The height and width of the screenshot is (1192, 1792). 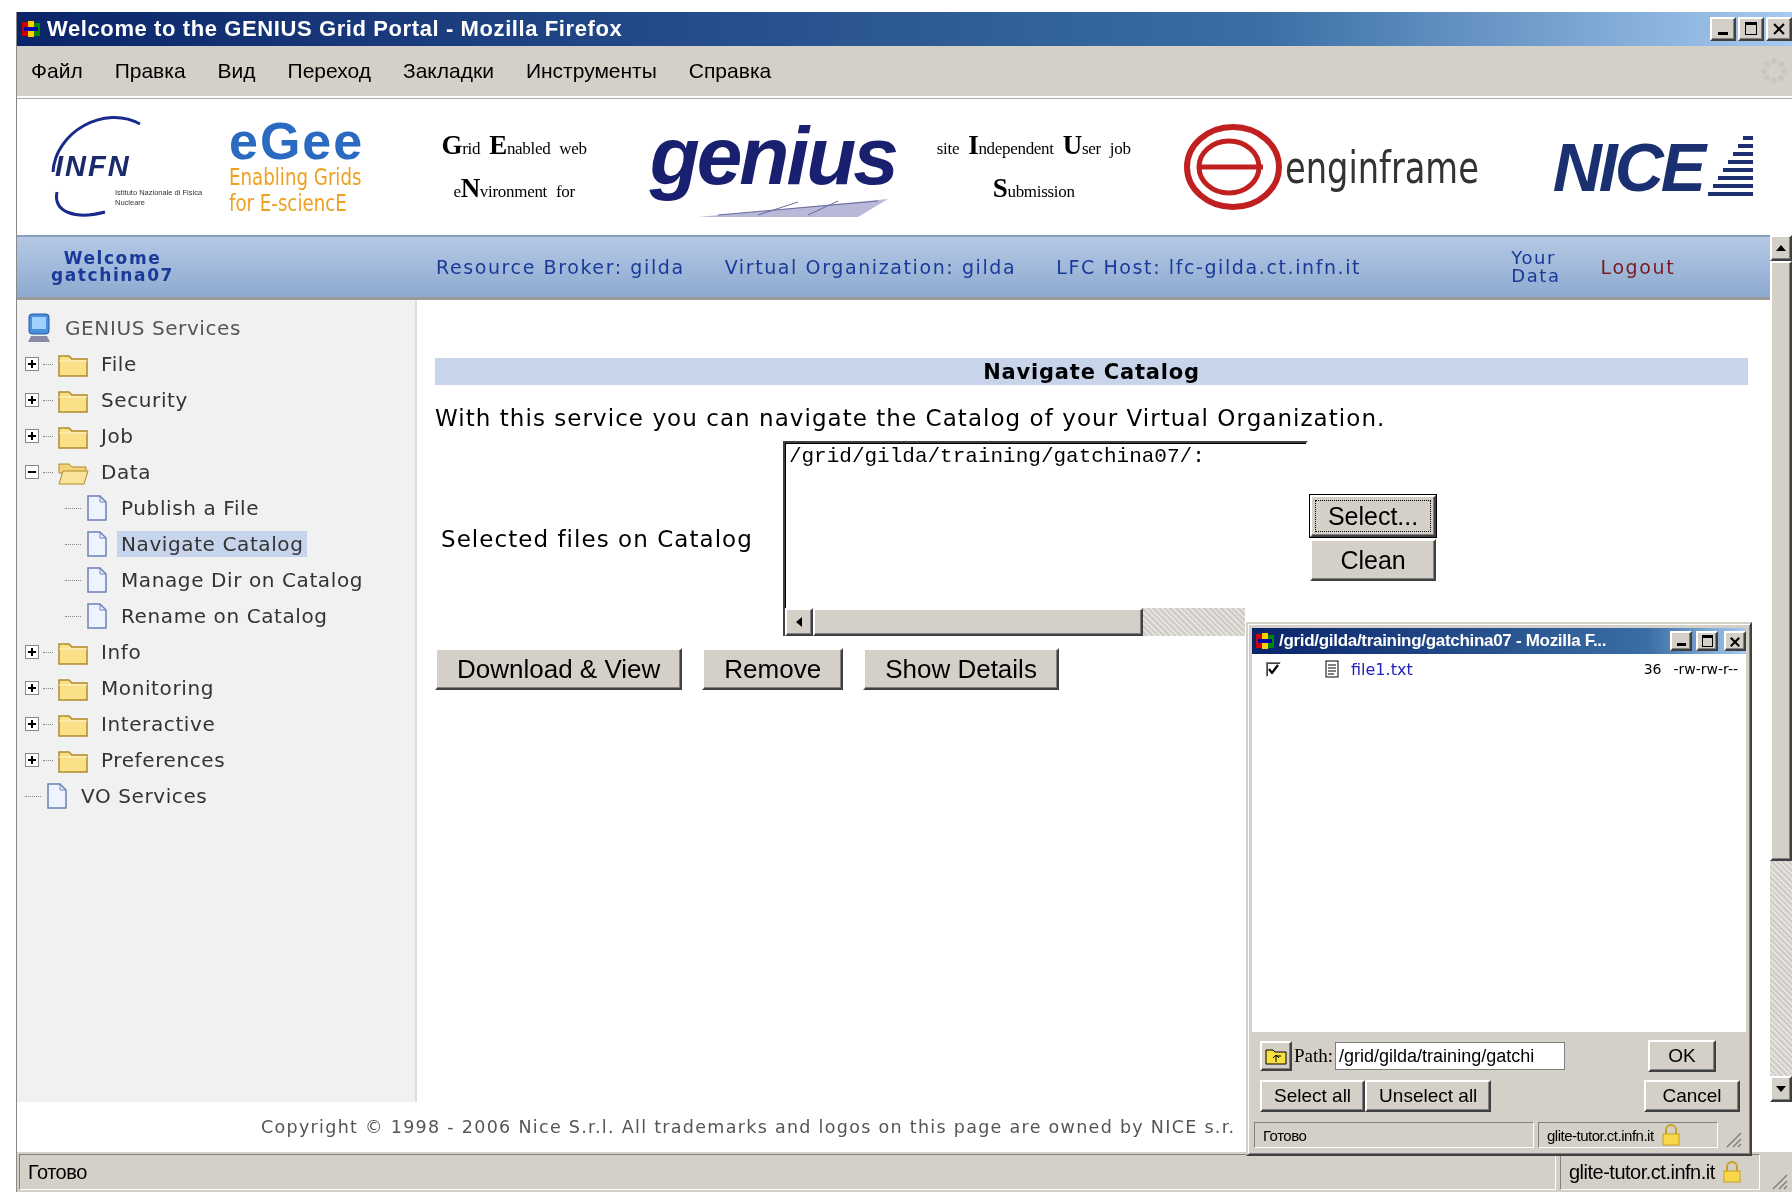 I want to click on vertical-scrollbar, so click(x=1781, y=668).